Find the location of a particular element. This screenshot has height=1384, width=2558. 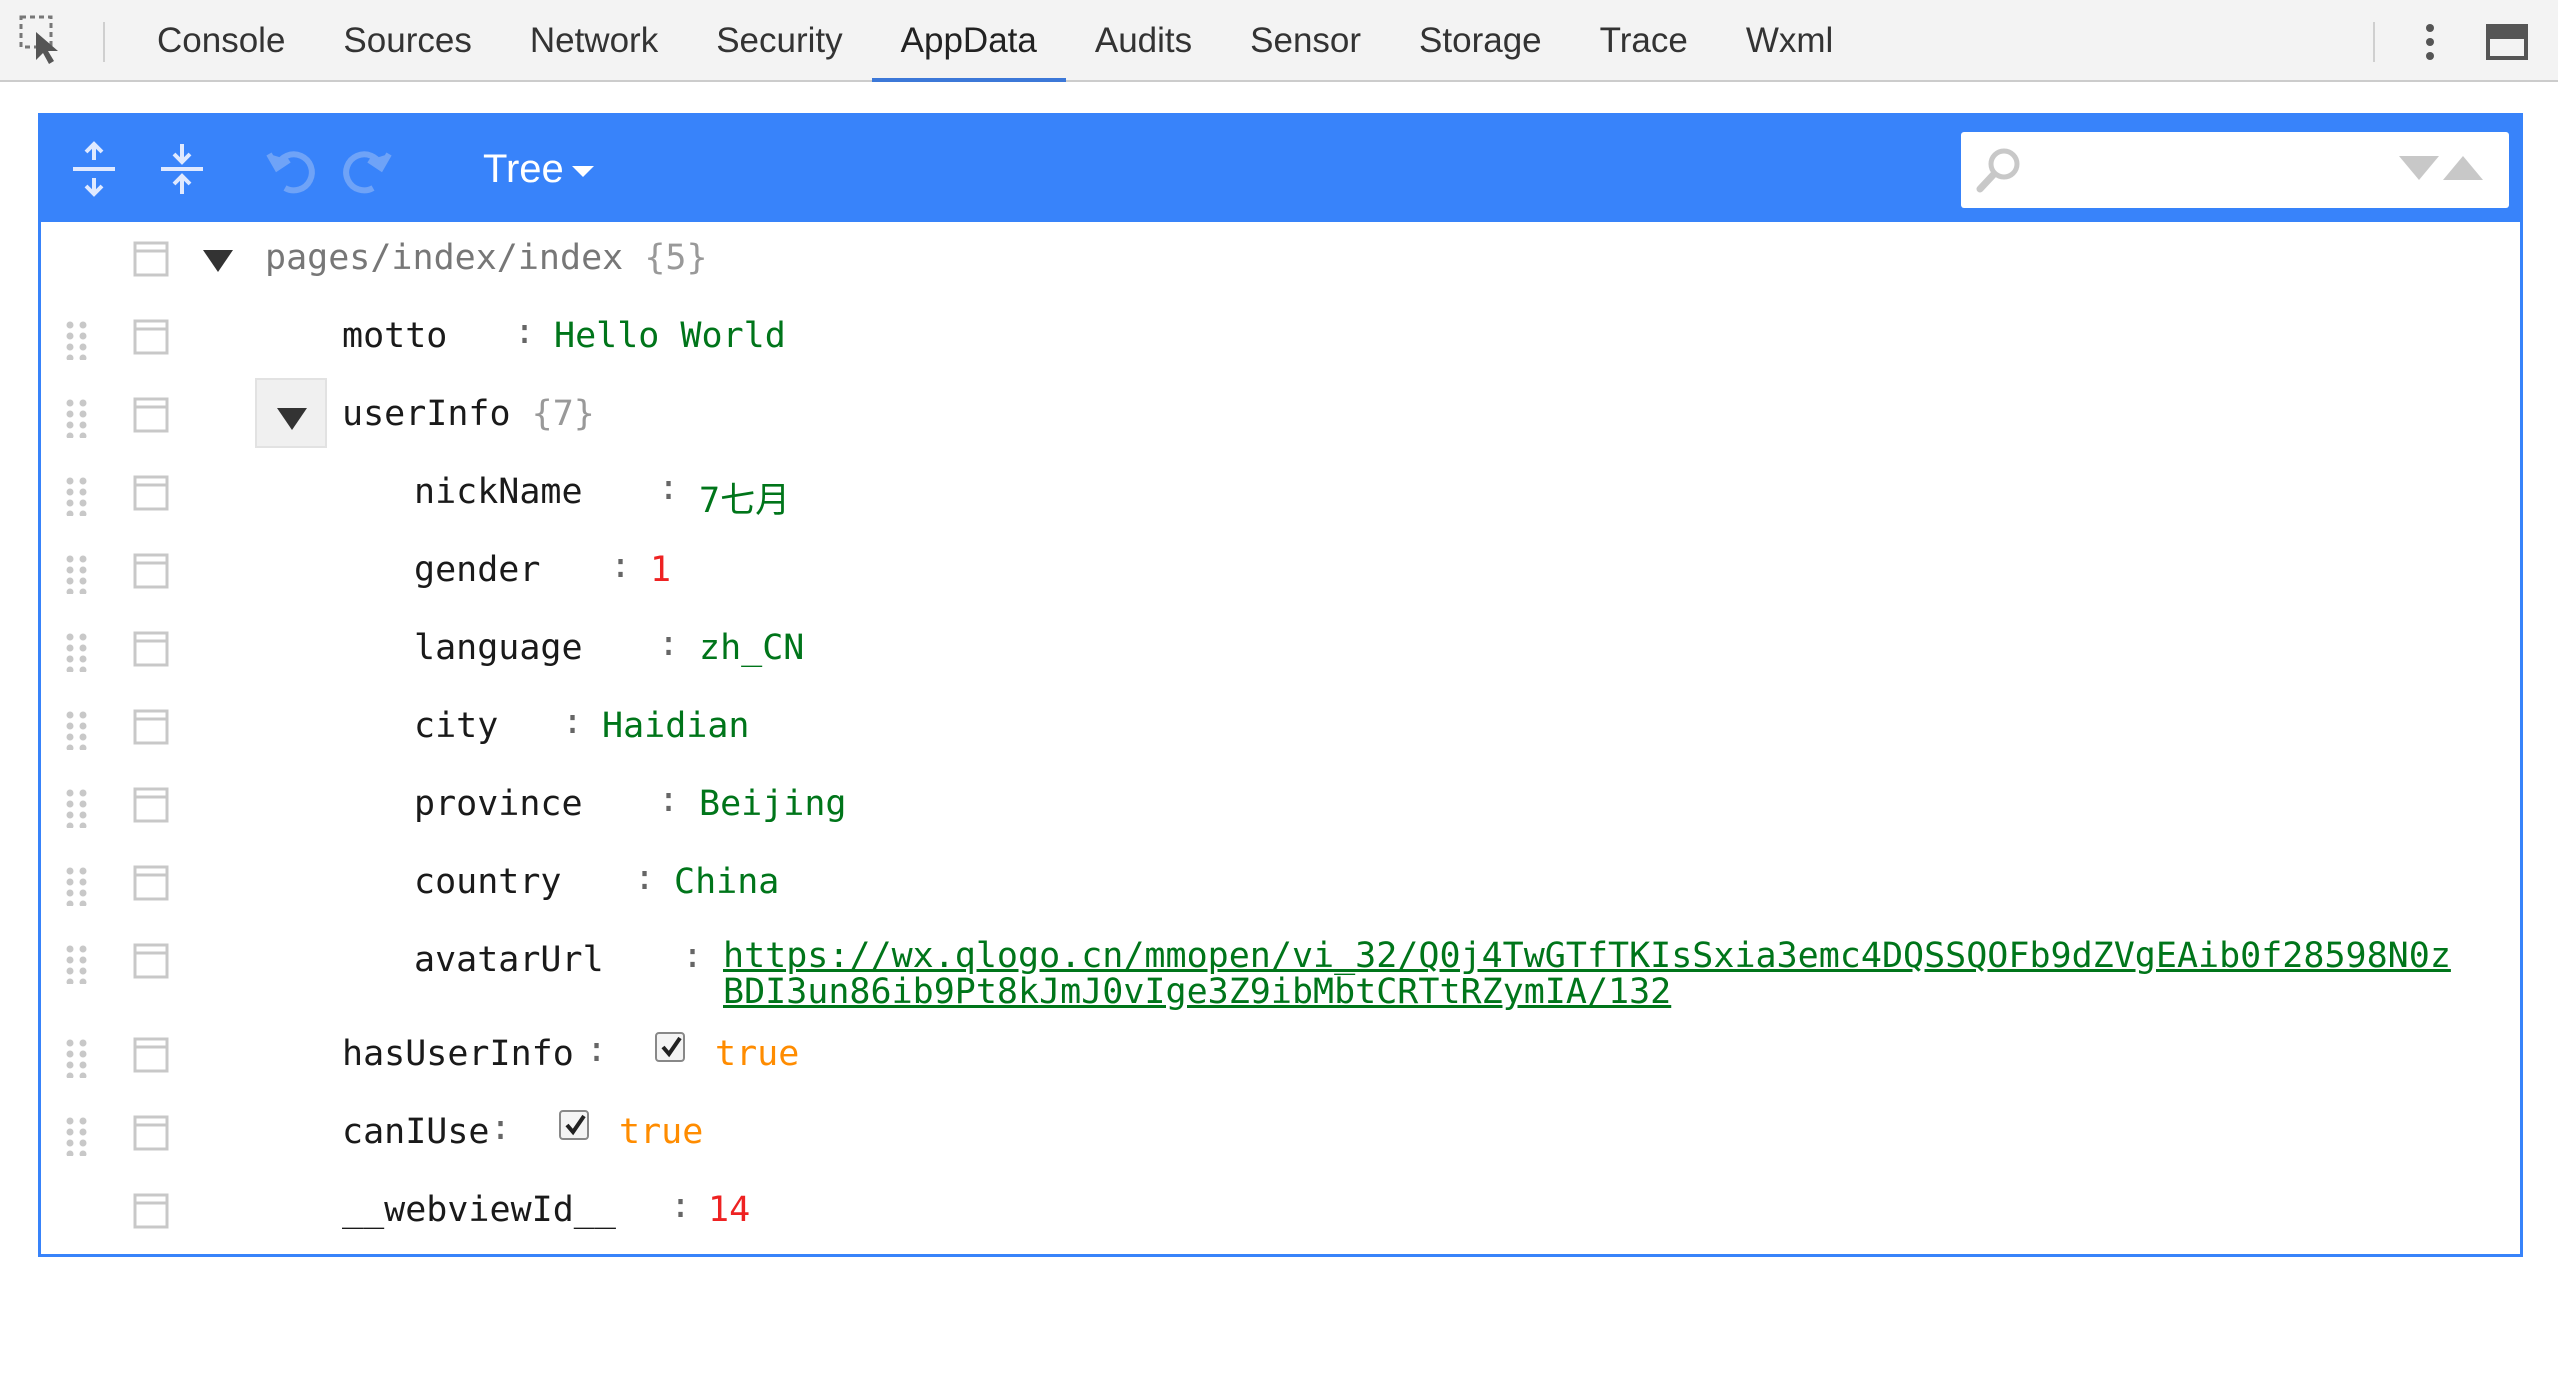

search-box is located at coordinates (2235, 170).